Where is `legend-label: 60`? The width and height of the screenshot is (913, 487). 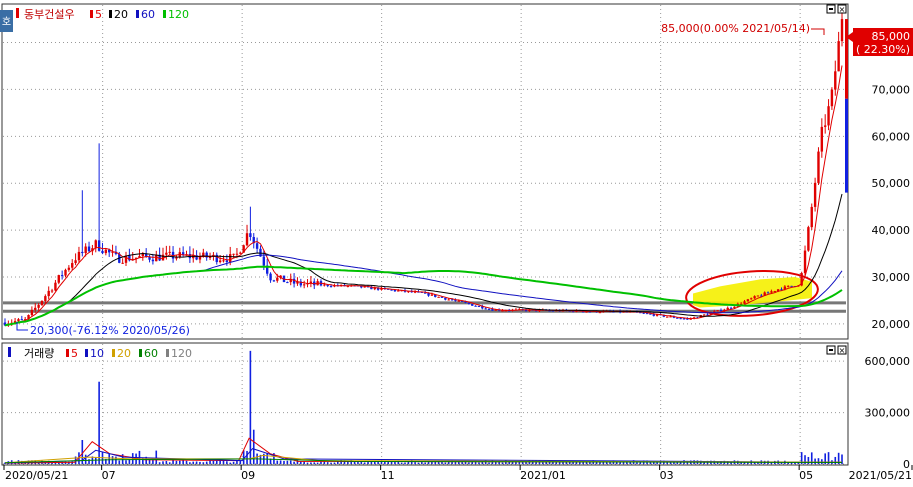 legend-label: 60 is located at coordinates (151, 353).